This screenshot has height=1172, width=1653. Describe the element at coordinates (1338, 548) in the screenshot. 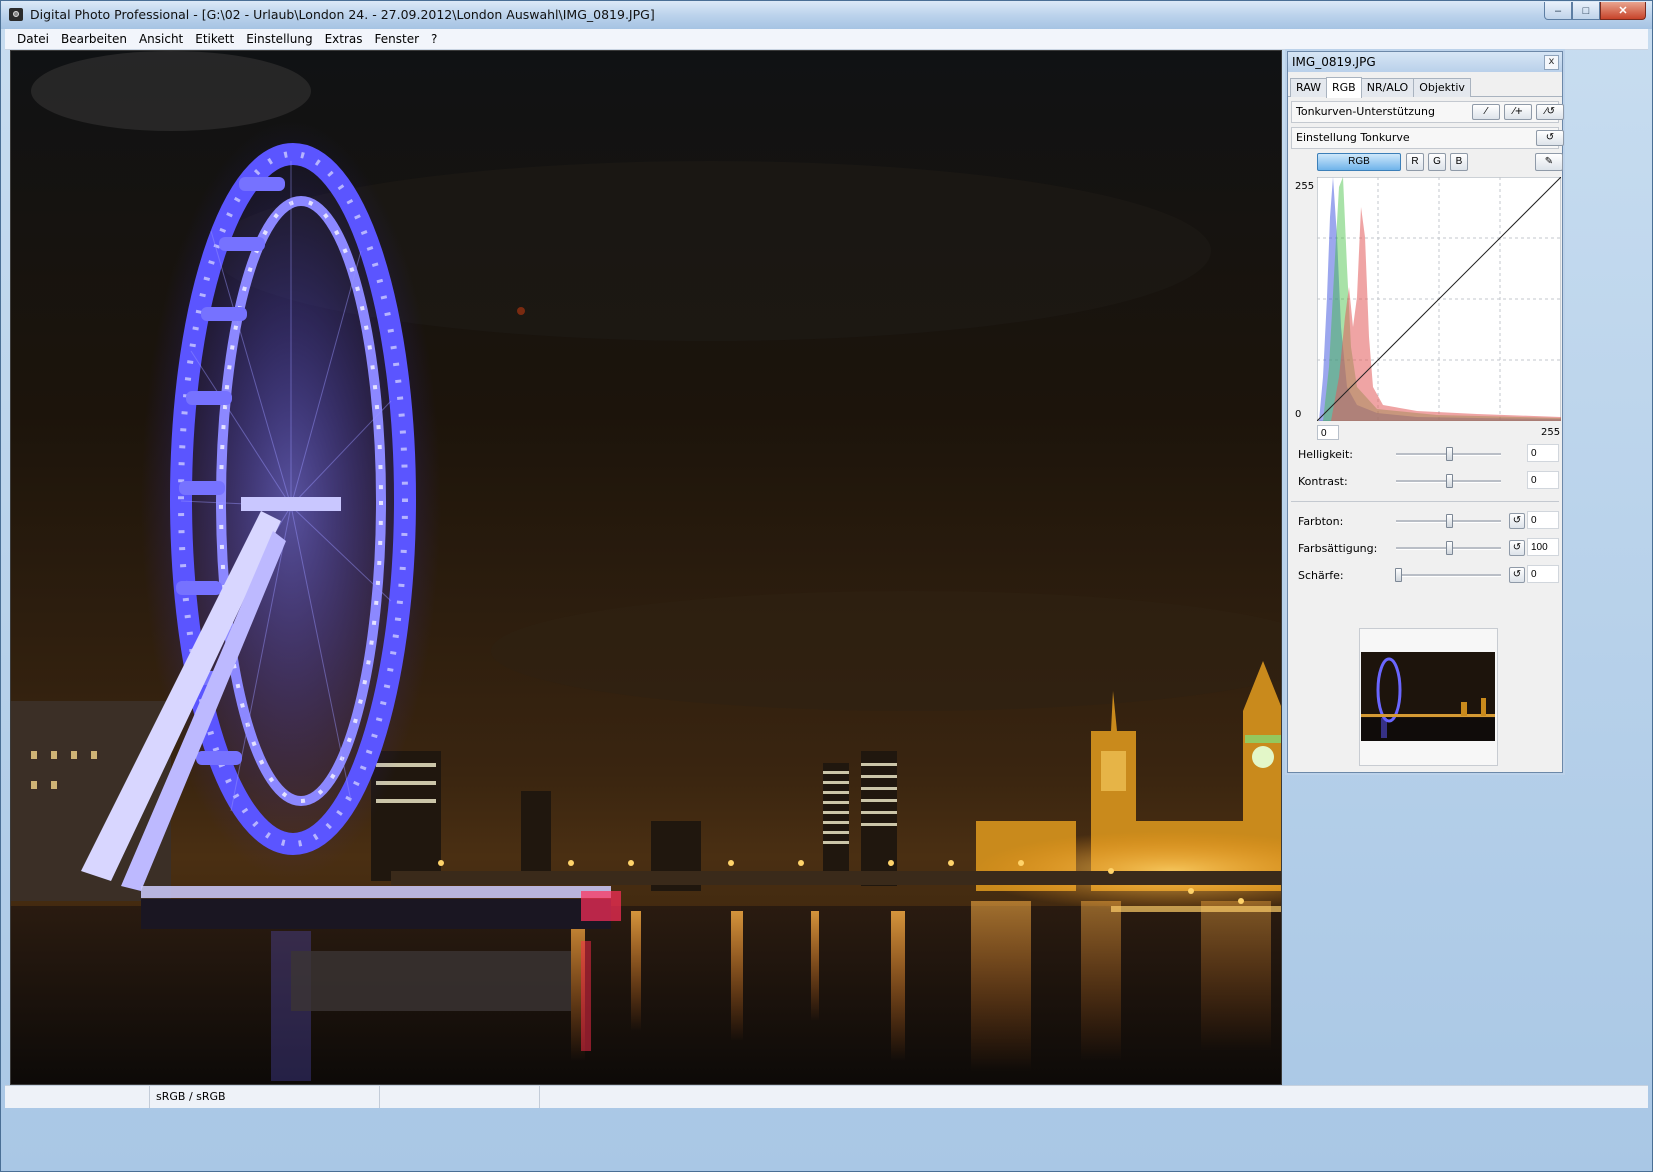

I see `slider-label: Farbsättigung:` at that location.